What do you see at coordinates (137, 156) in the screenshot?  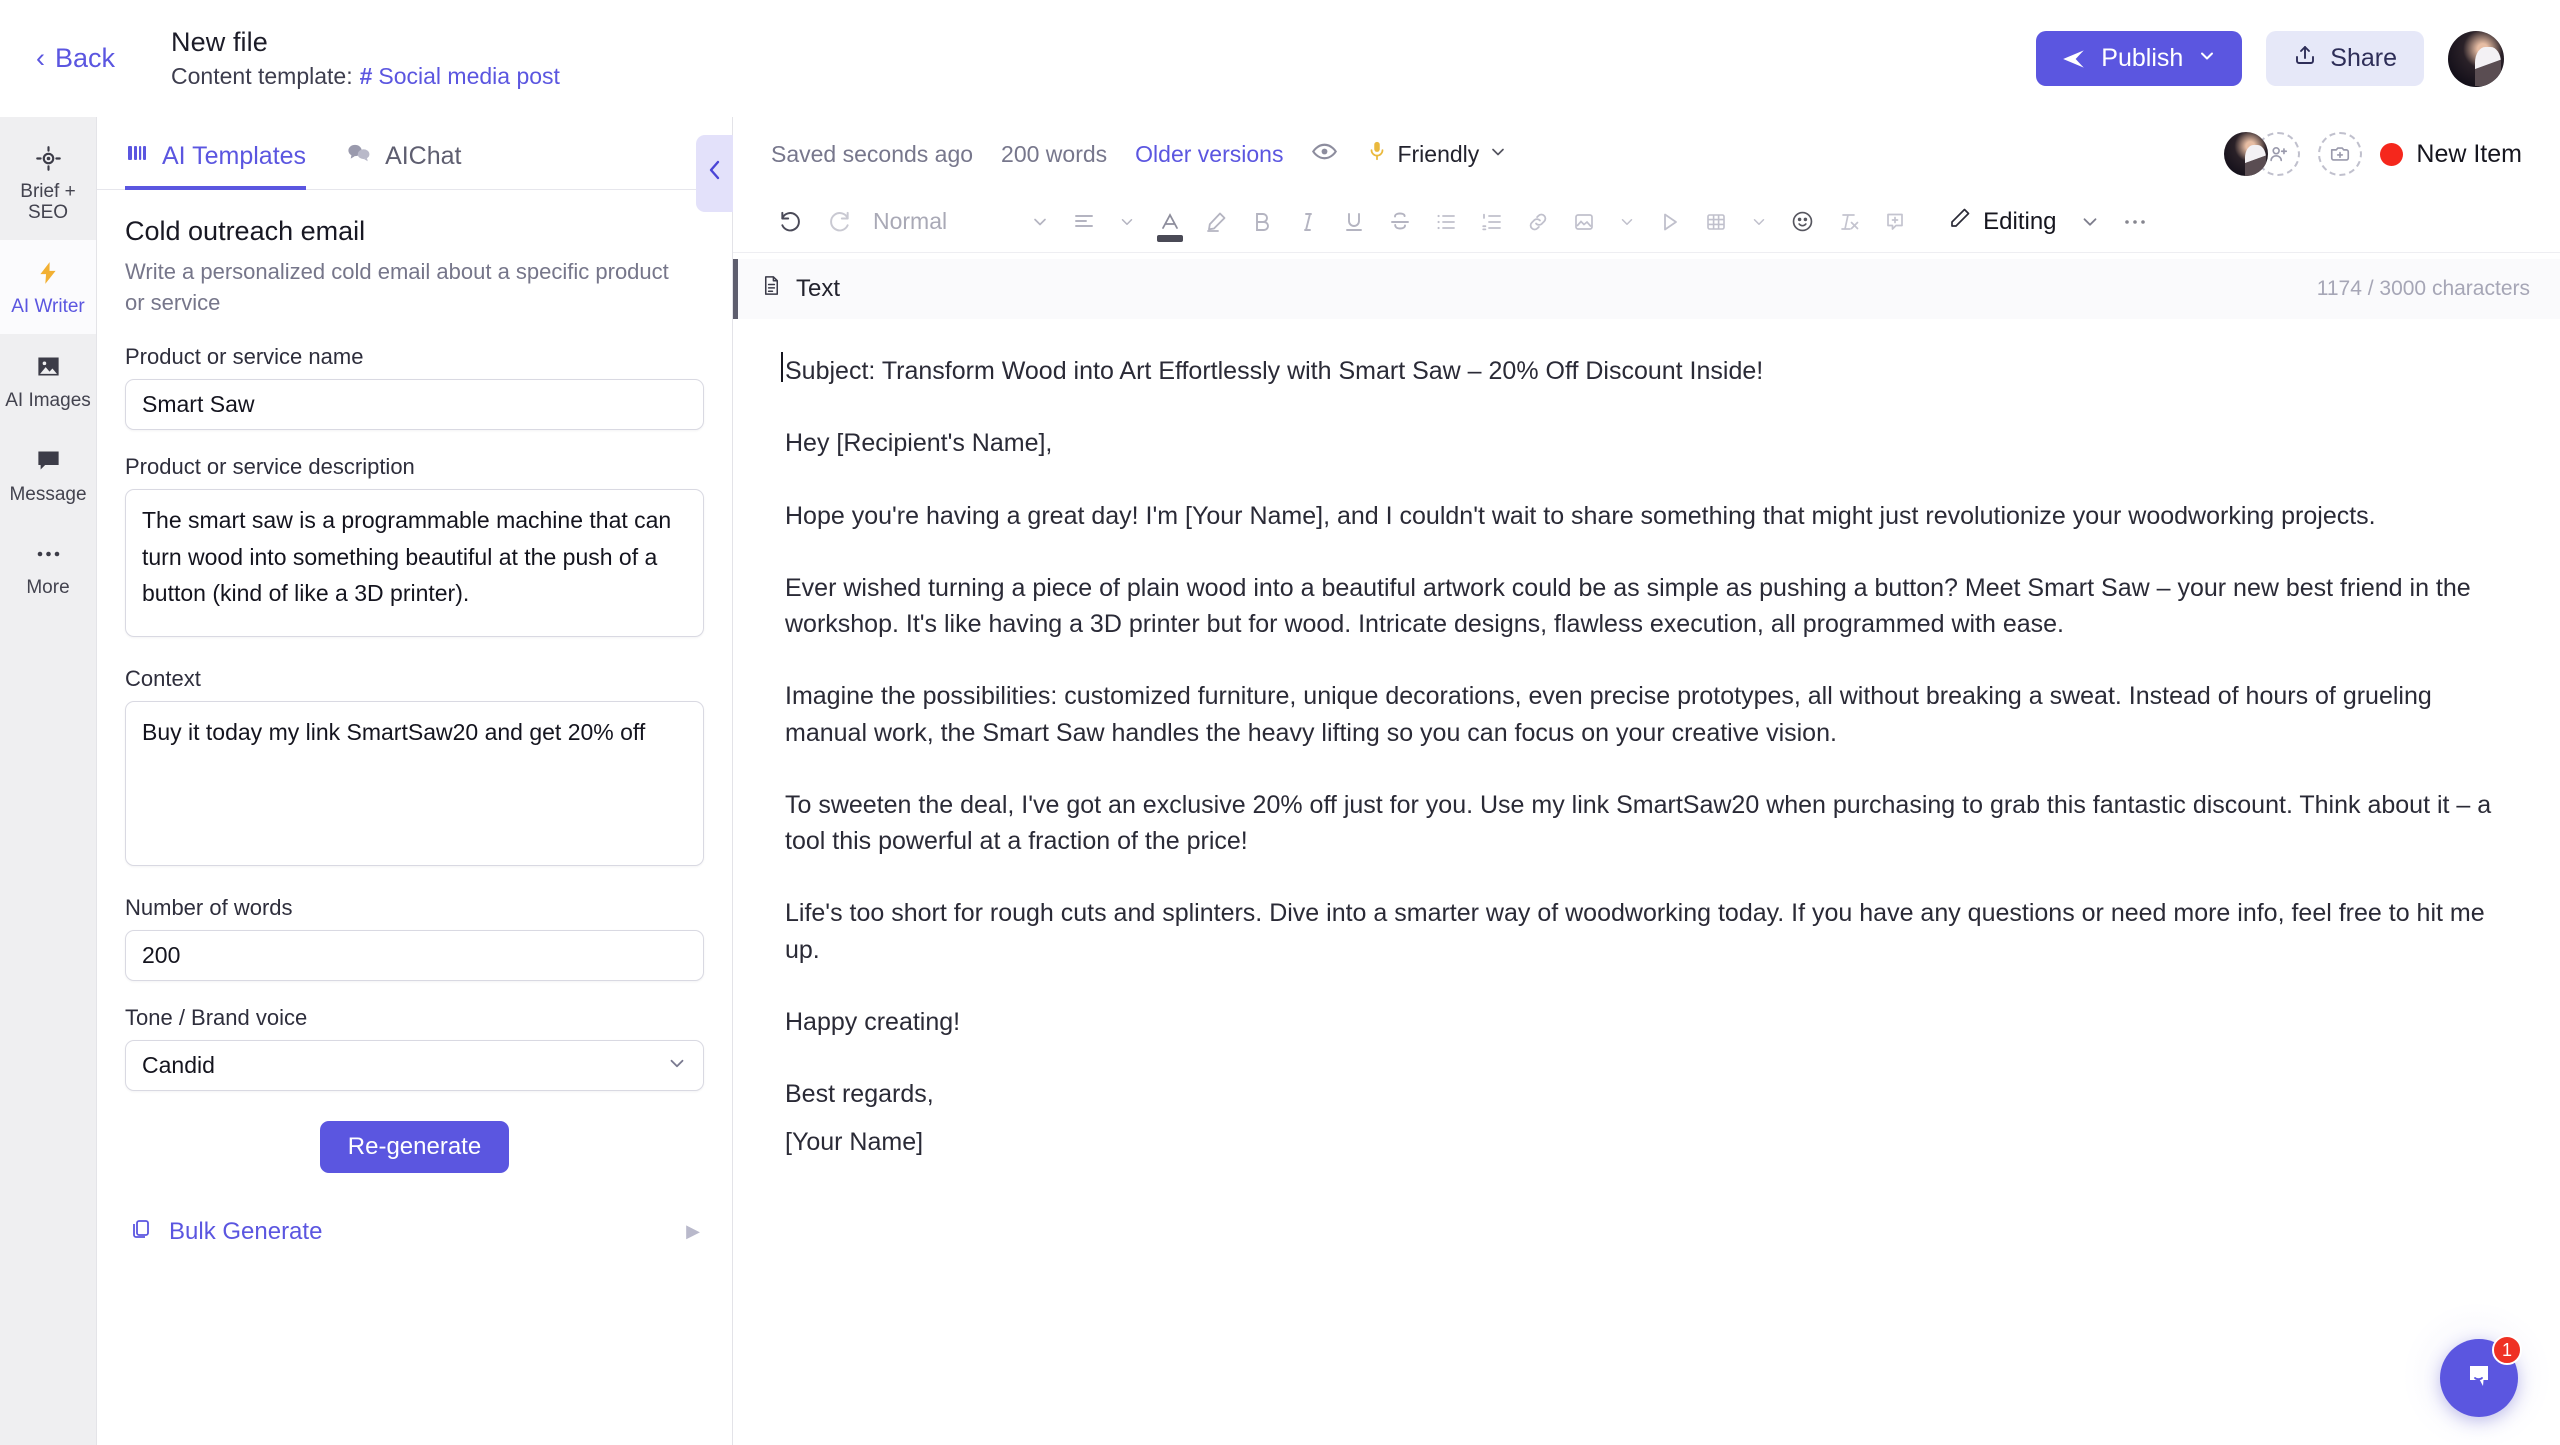 I see `templates-icon` at bounding box center [137, 156].